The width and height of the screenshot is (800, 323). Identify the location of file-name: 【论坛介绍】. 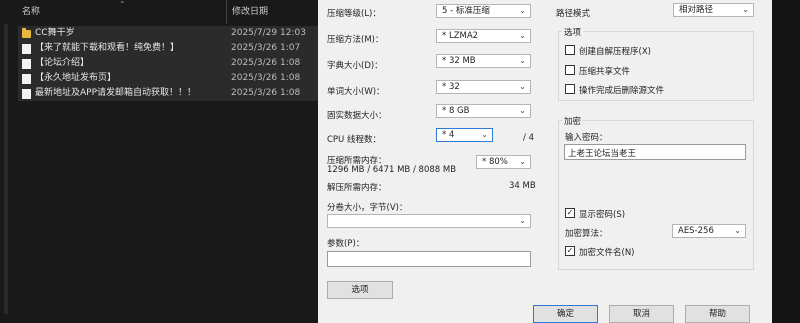
(62, 63).